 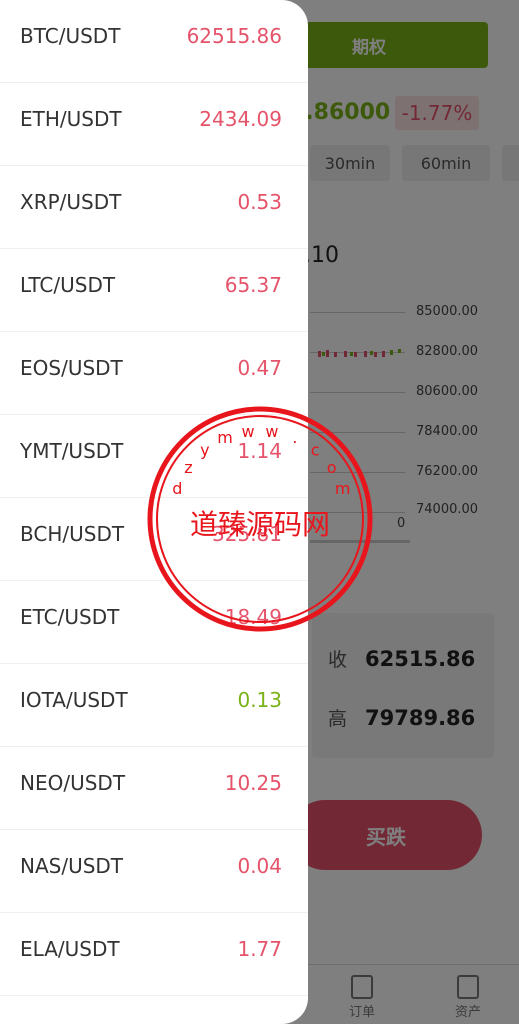 I want to click on symbol-row: ETH/USDT 2434.09, so click(x=154, y=124).